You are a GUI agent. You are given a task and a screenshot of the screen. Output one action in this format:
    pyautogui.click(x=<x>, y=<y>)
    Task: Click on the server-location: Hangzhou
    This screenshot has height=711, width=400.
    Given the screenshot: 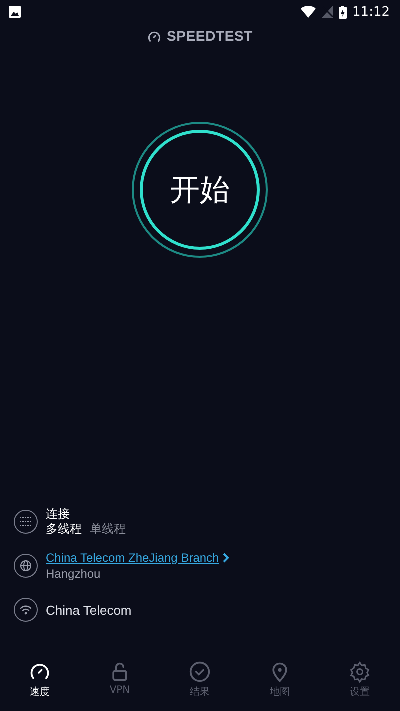 What is the action you would take?
    pyautogui.click(x=74, y=574)
    